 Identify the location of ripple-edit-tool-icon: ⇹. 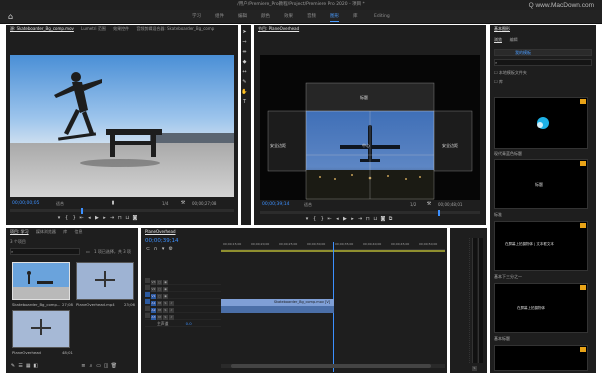
(244, 52).